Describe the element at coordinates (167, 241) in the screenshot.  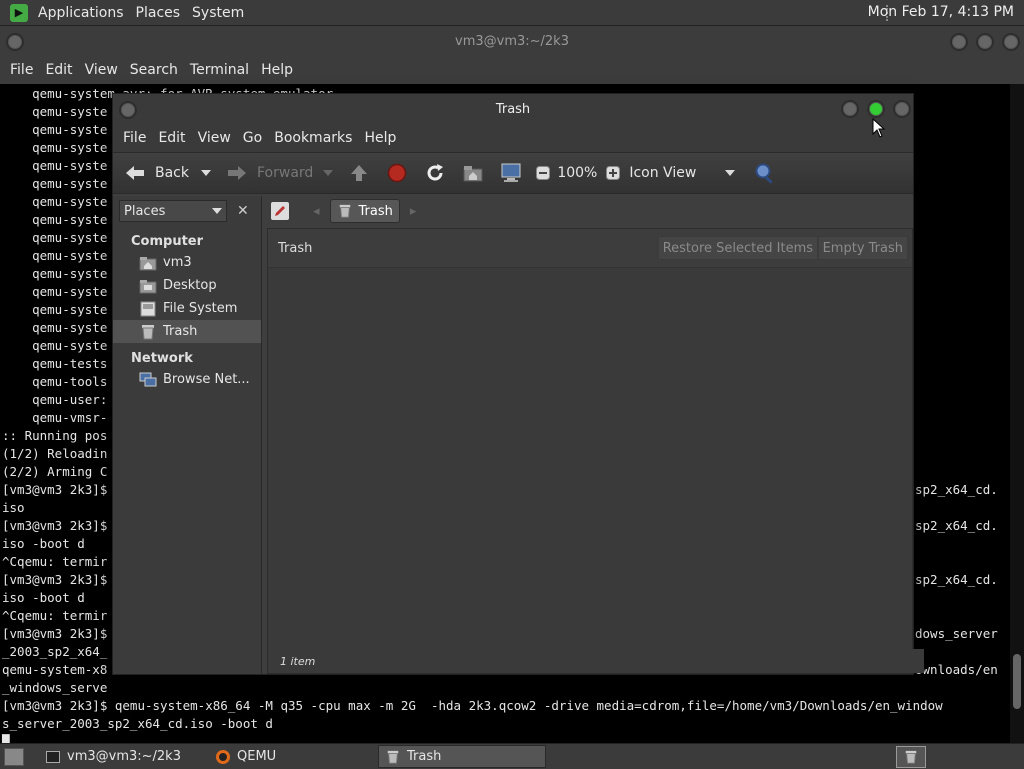
I see `sidebar-heading-computer: Computer` at that location.